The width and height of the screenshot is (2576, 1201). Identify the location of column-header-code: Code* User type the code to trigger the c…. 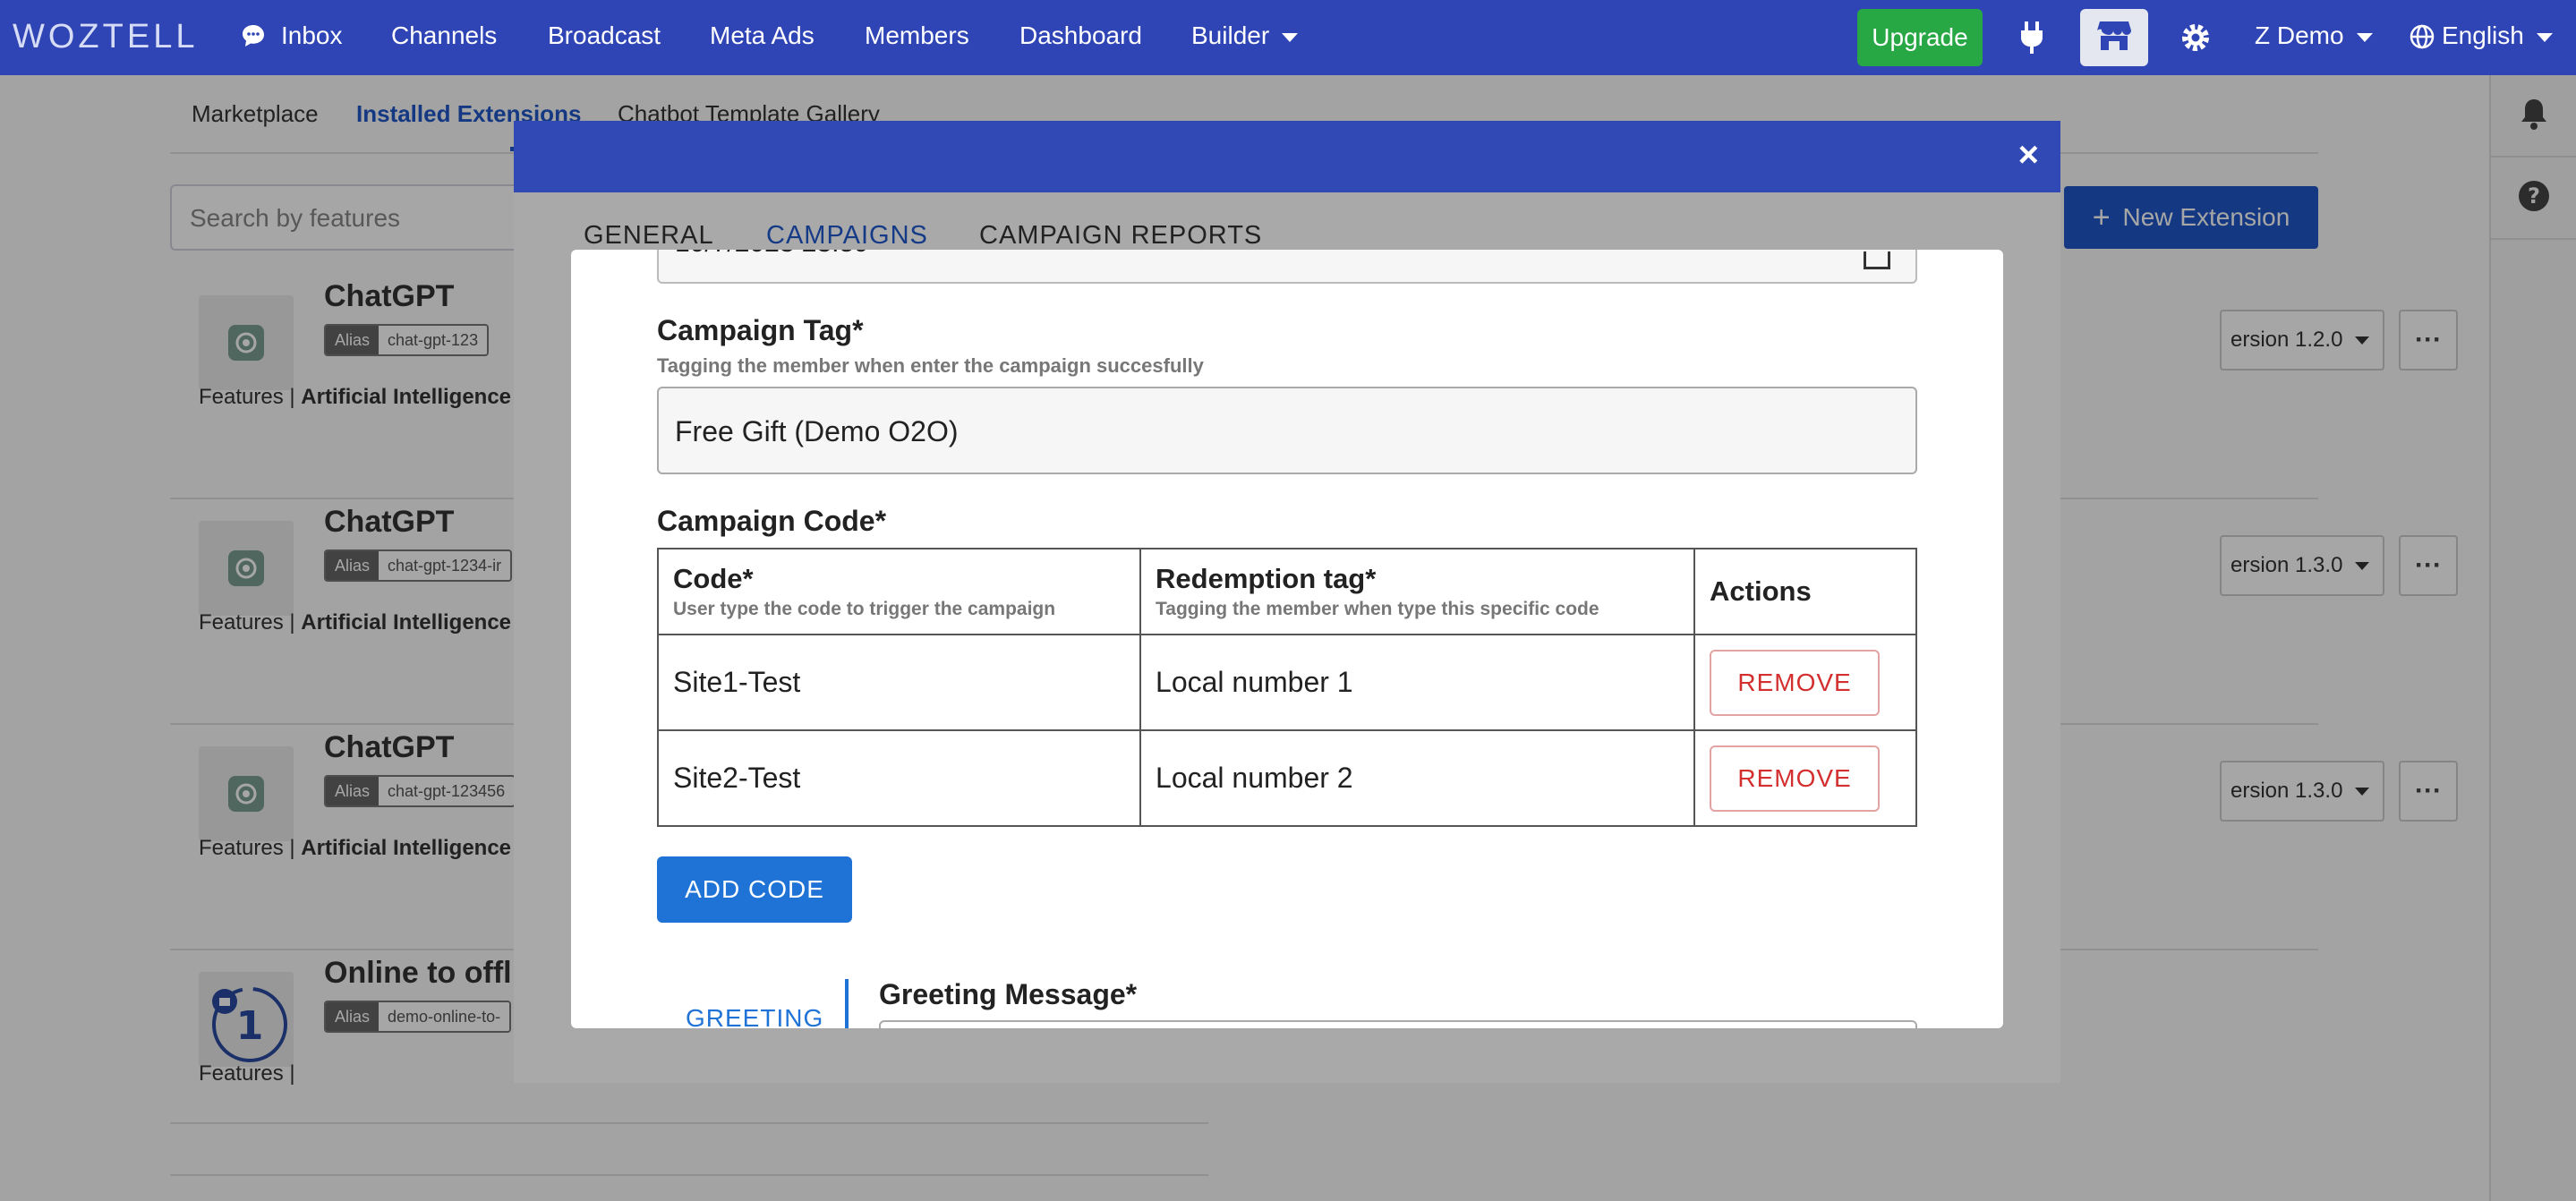
(899, 591).